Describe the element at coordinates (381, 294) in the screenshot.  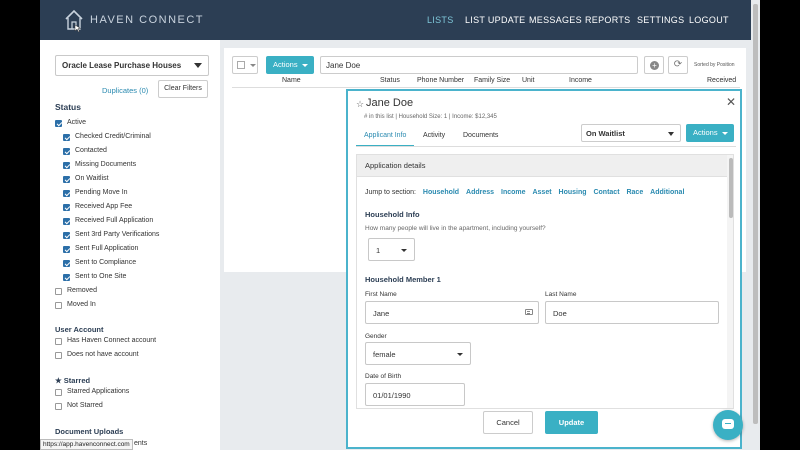
I see `first-name-label: First Name` at that location.